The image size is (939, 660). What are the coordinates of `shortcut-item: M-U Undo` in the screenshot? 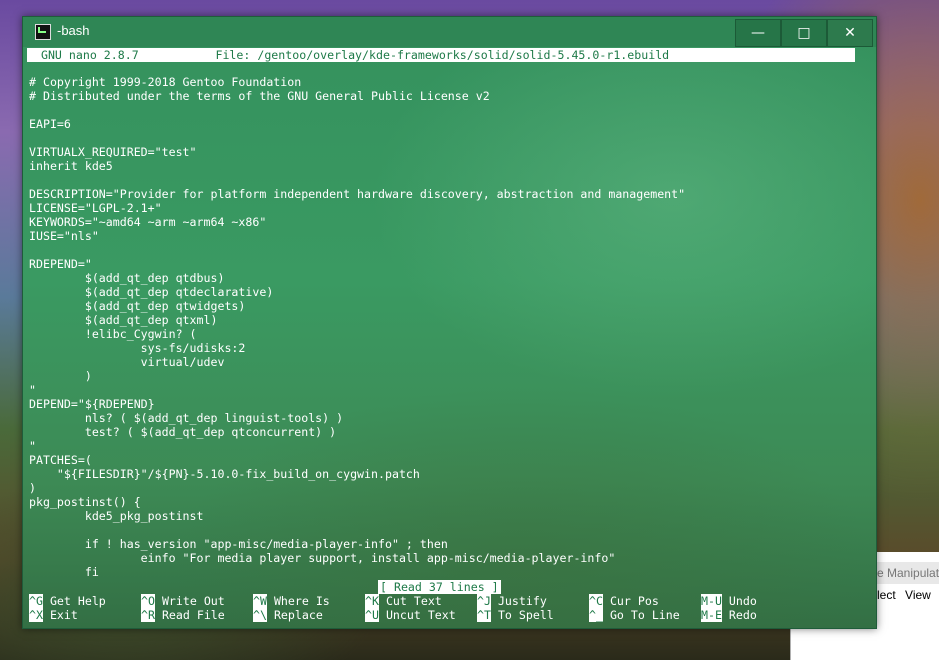 It's located at (729, 601).